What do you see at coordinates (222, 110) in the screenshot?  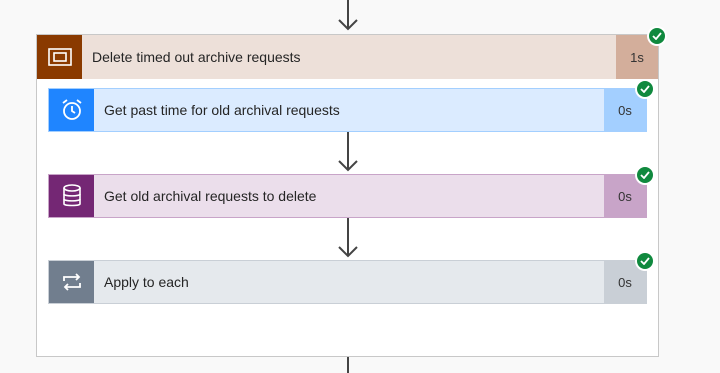 I see `action-title: Get past time for old archival requests` at bounding box center [222, 110].